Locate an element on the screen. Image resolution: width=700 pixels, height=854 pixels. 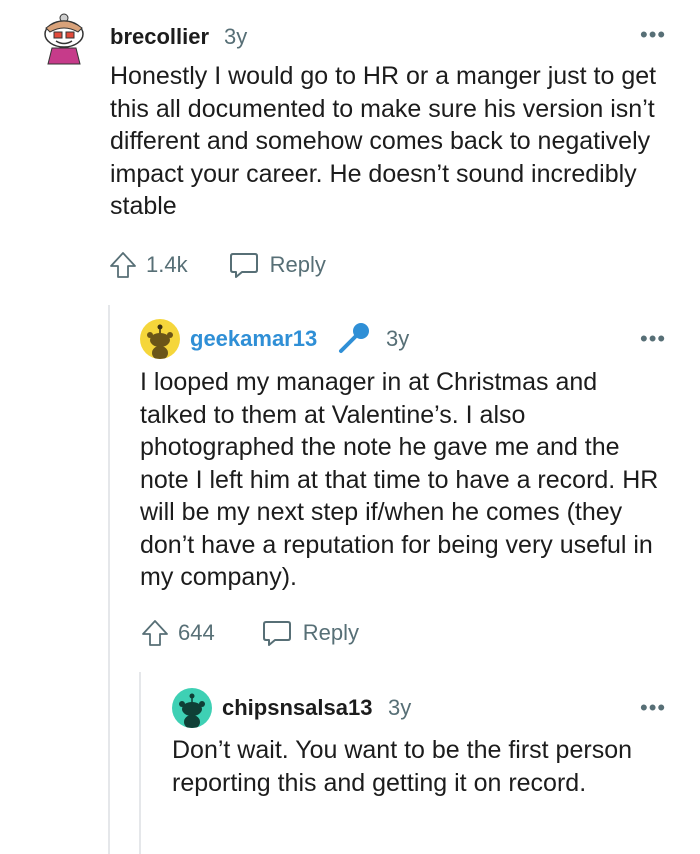
microphone-icon is located at coordinates (354, 338).